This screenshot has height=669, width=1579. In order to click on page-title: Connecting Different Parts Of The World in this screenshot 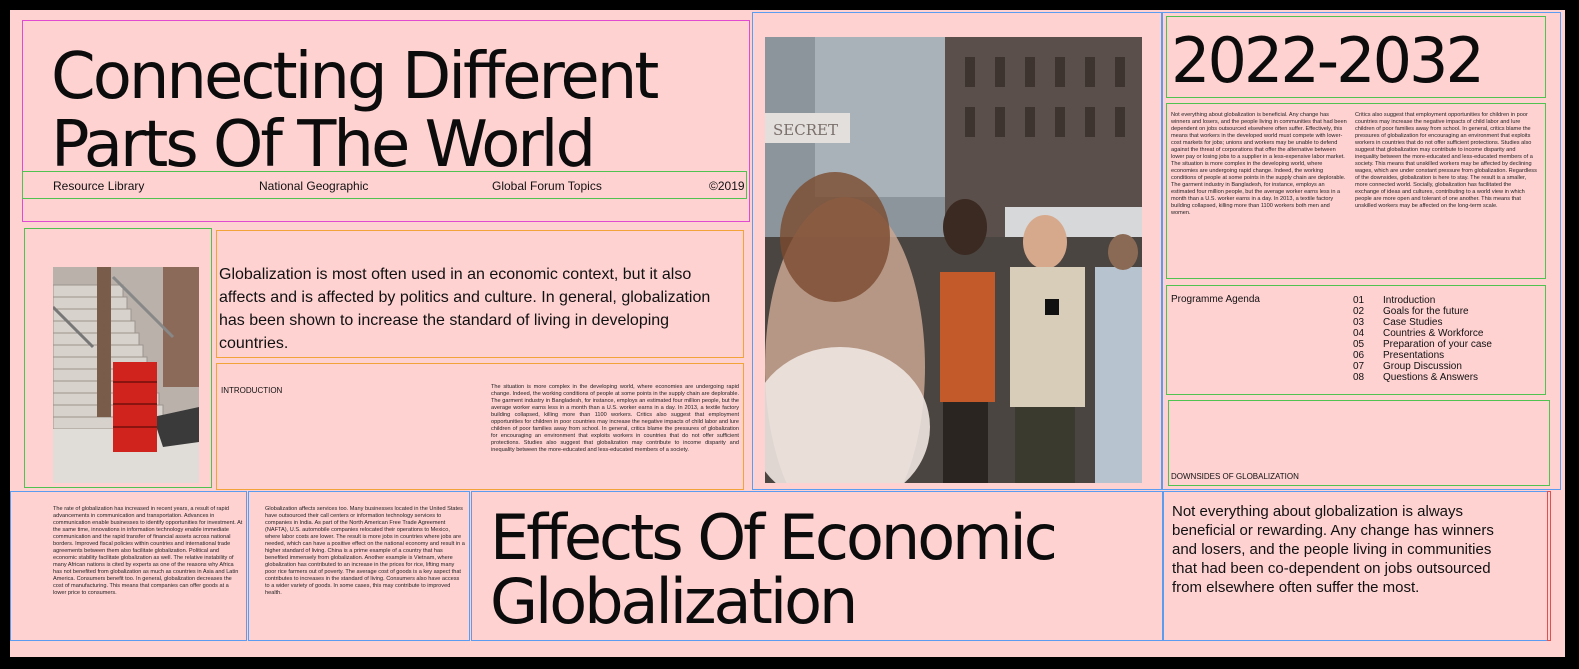, I will do `click(355, 111)`.